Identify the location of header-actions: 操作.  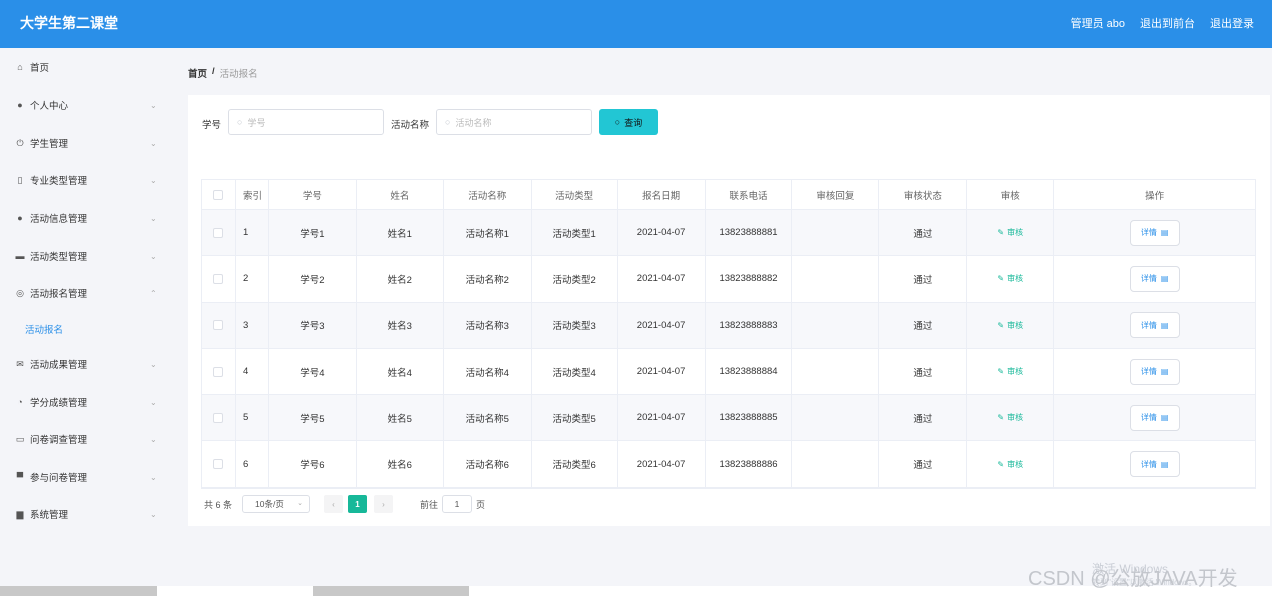
(1155, 196).